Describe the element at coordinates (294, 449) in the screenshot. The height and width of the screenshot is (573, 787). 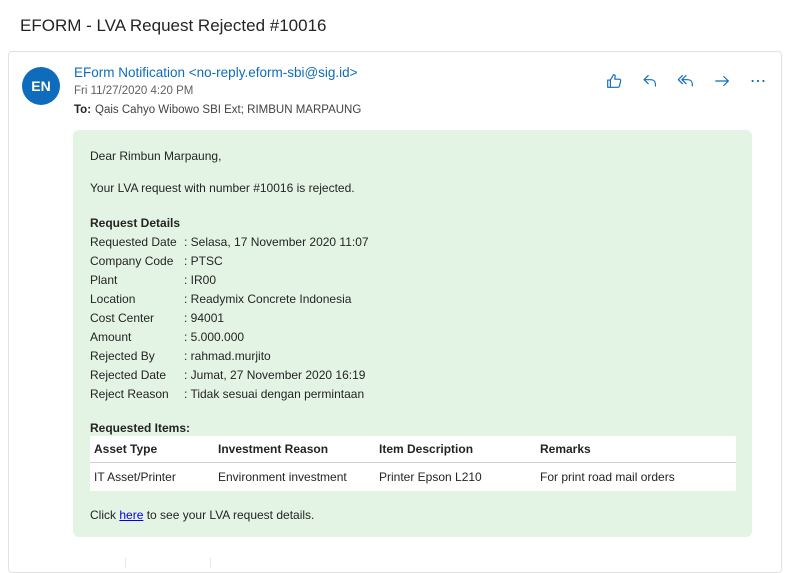
I see `column-header: Investment Reason` at that location.